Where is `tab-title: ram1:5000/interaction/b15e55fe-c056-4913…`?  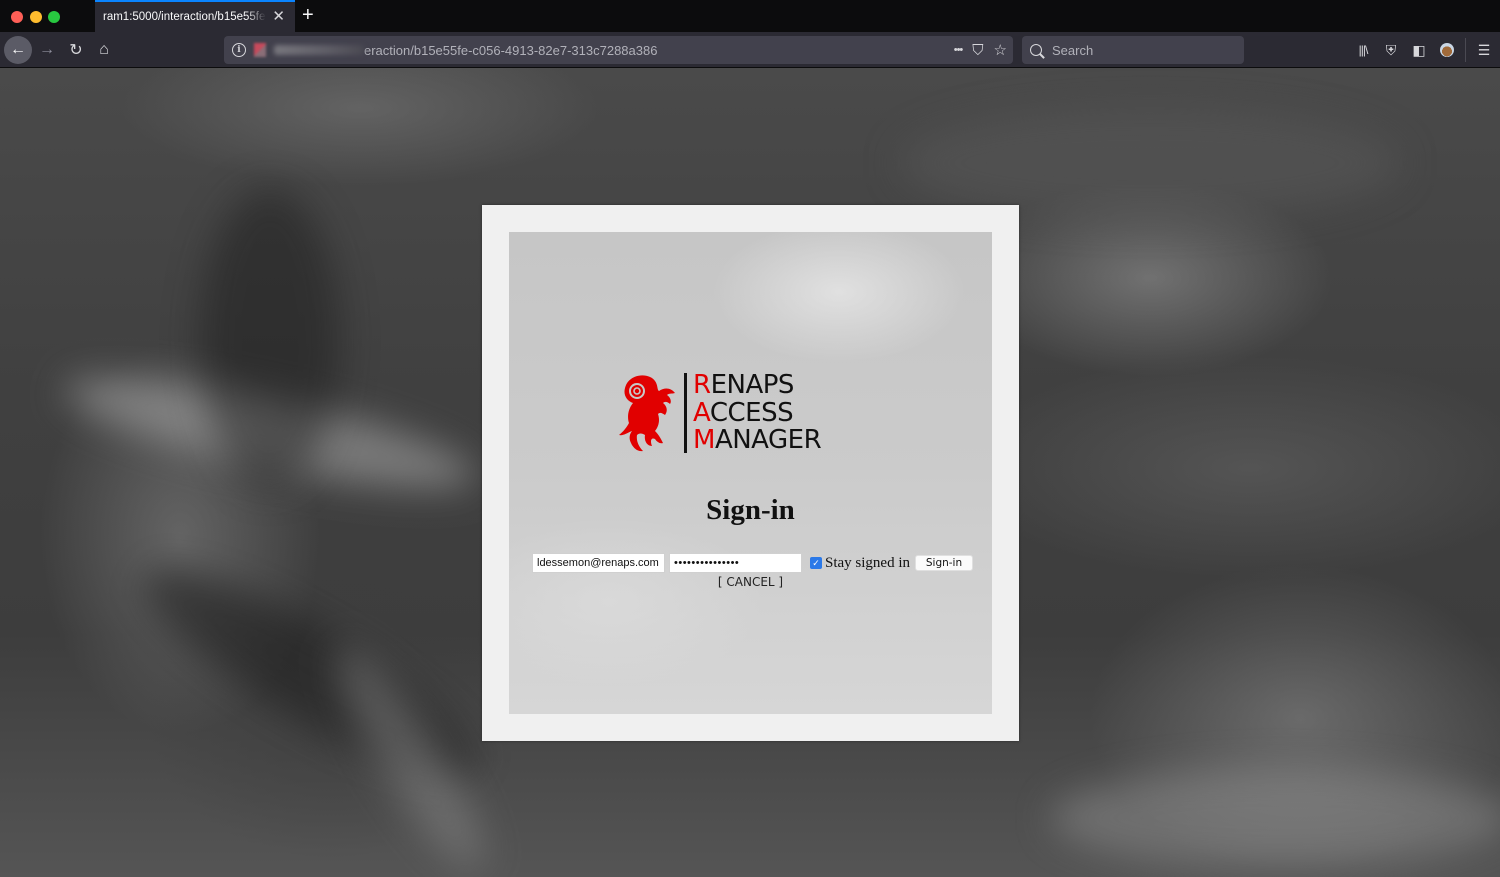
tab-title: ram1:5000/interaction/b15e55fe-c056-4913… is located at coordinates (184, 17).